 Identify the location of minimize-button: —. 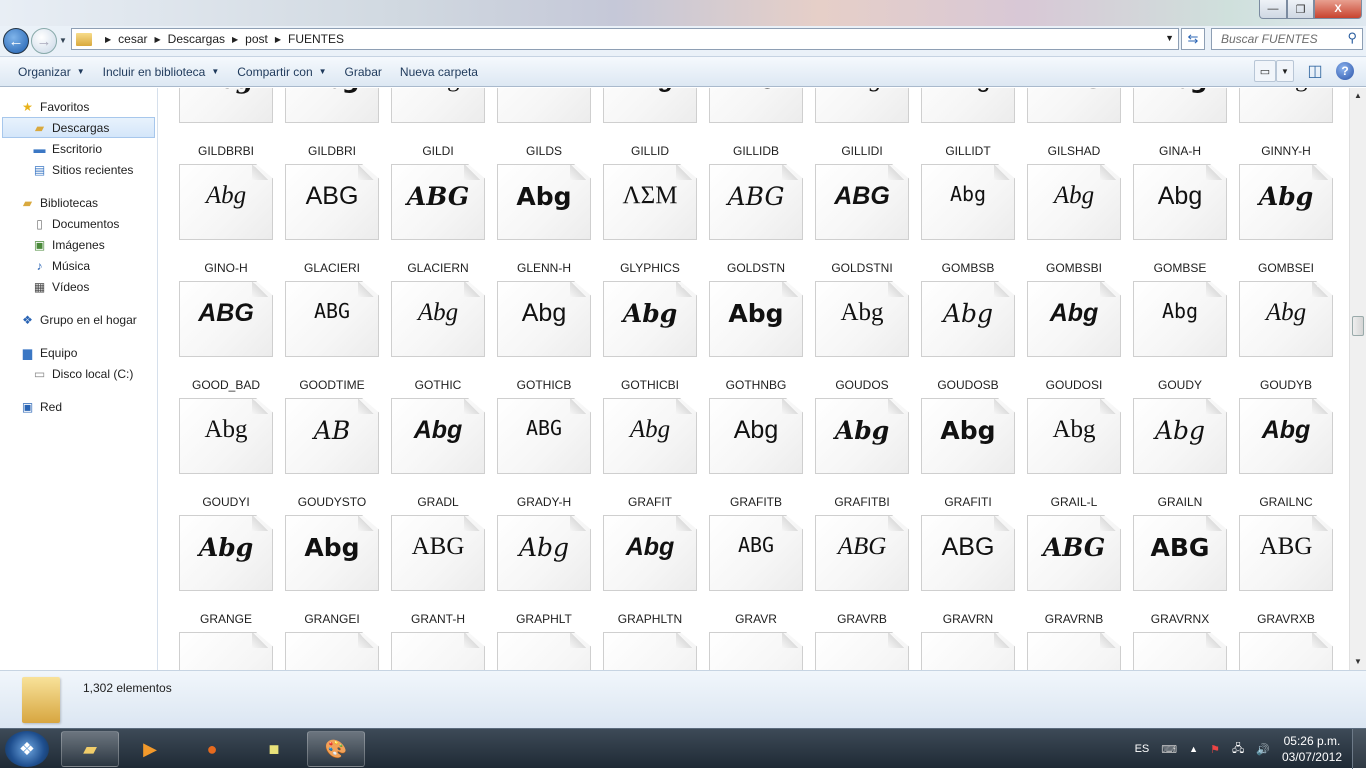
(1273, 9).